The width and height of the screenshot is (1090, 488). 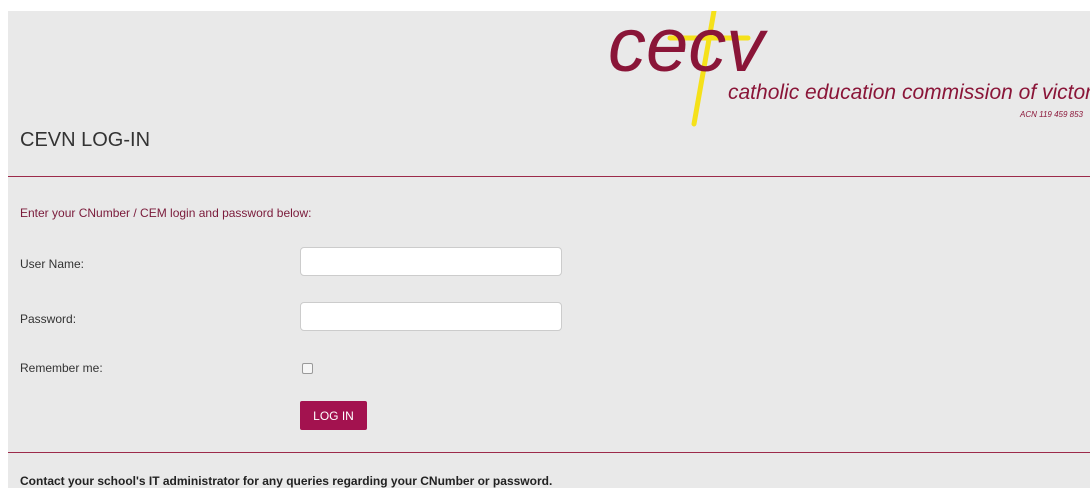 I want to click on bottom-divider, so click(x=549, y=452).